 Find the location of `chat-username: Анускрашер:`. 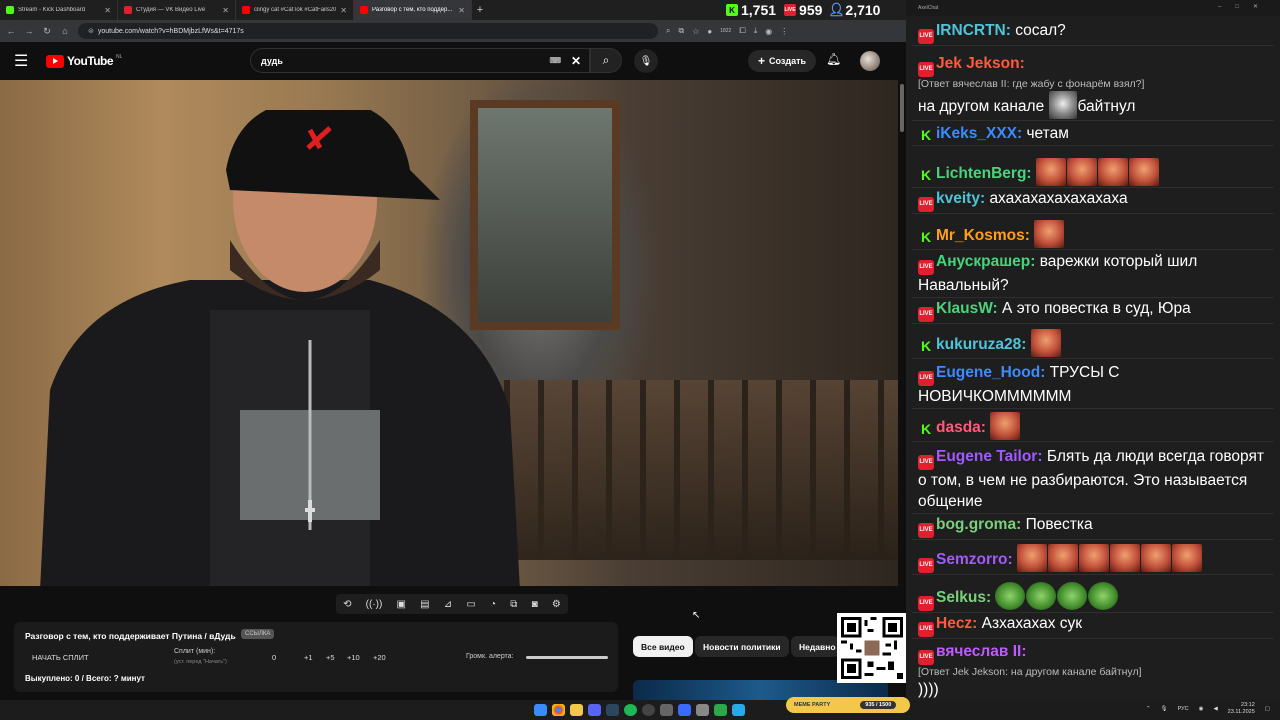

chat-username: Анускрашер: is located at coordinates (985, 261).